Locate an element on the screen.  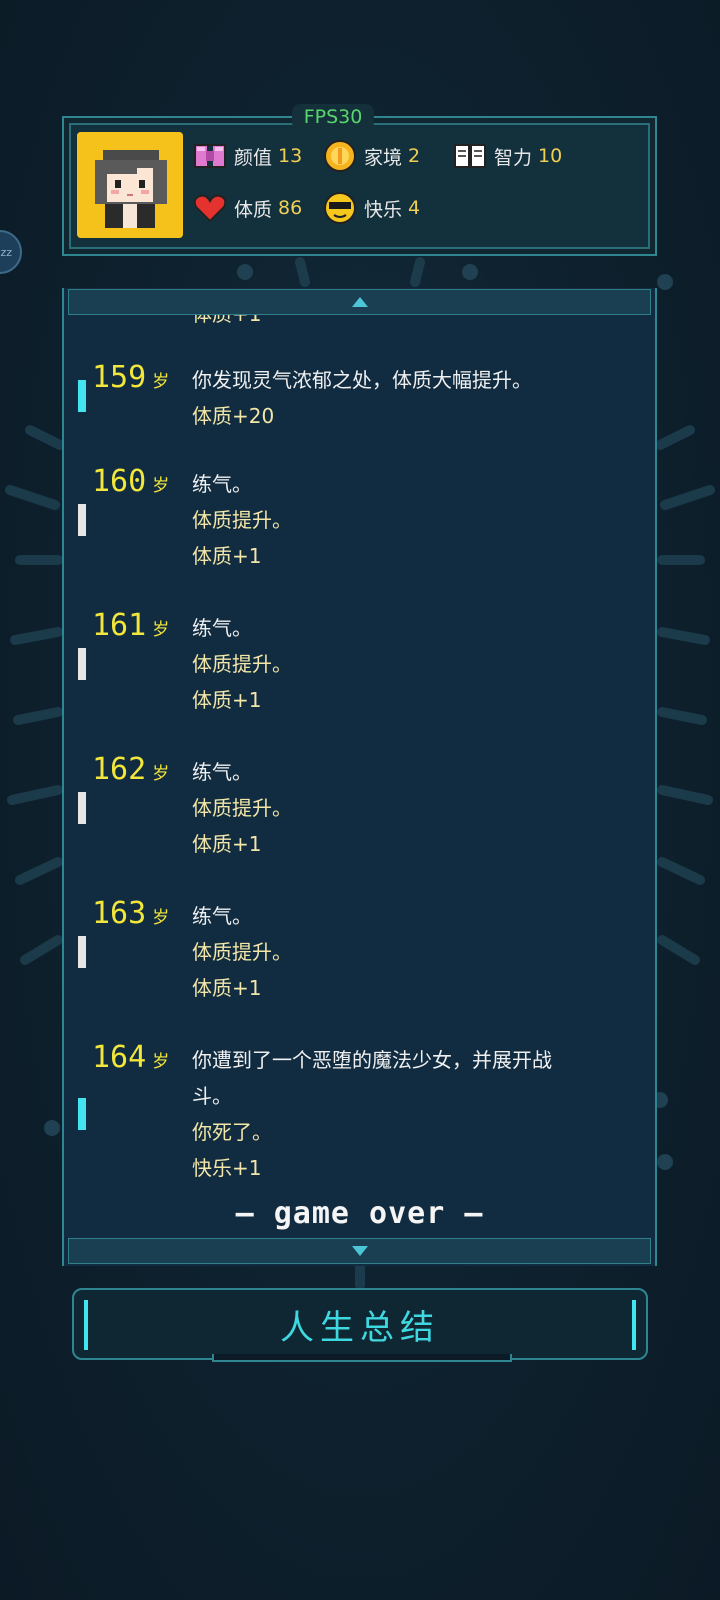
entry-age: 160 岁 is located at coordinates (131, 481).